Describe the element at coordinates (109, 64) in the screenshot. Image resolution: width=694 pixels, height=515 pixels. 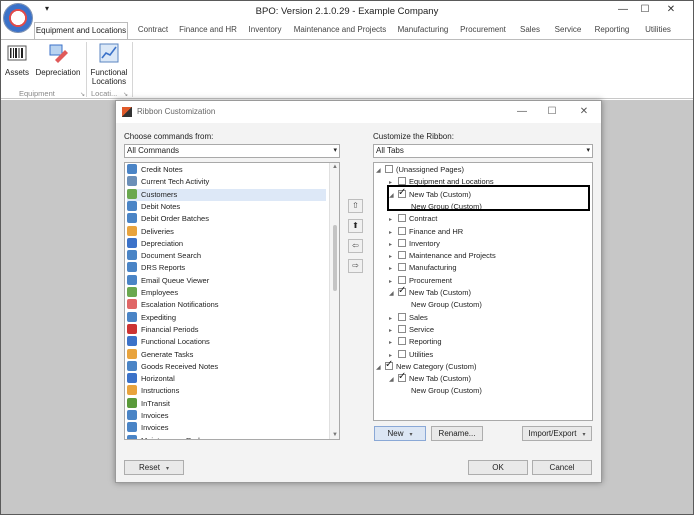
I see `functional-locations-button: Functional Locations` at that location.